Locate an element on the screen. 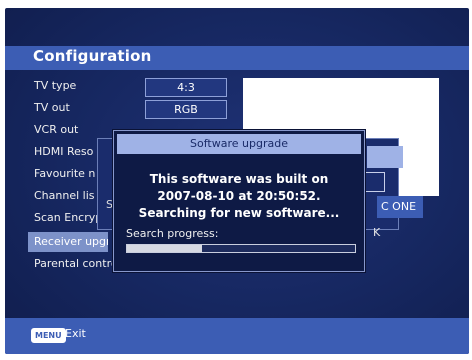  exit-label: Exit is located at coordinates (75, 333).